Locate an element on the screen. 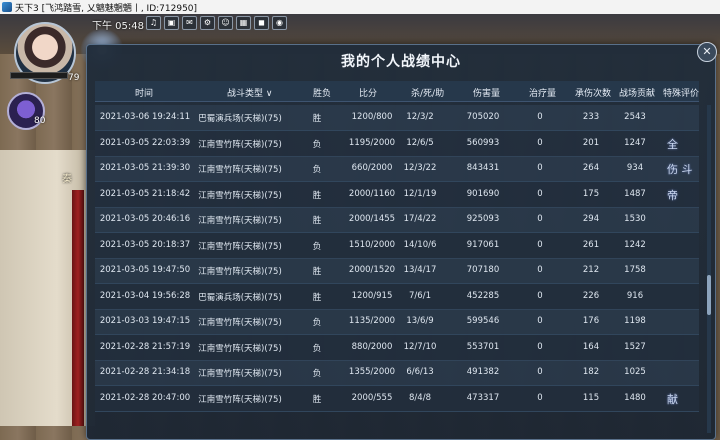 Image resolution: width=720 pixels, height=440 pixels. close-icon: ✕ is located at coordinates (707, 52).